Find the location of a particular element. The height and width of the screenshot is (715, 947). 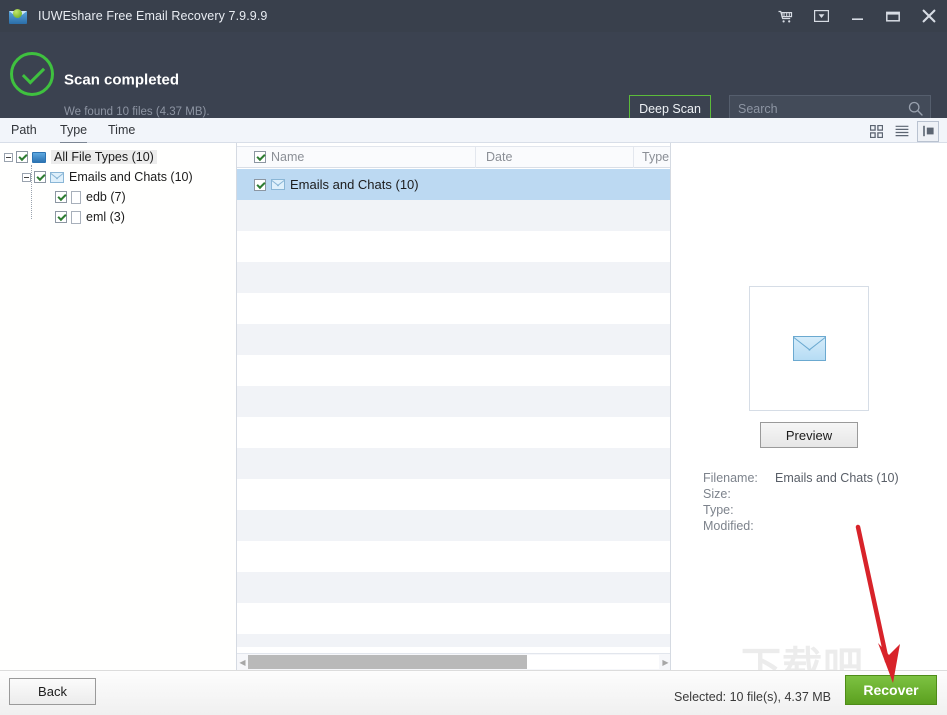

preview-thumbnail is located at coordinates (809, 348).